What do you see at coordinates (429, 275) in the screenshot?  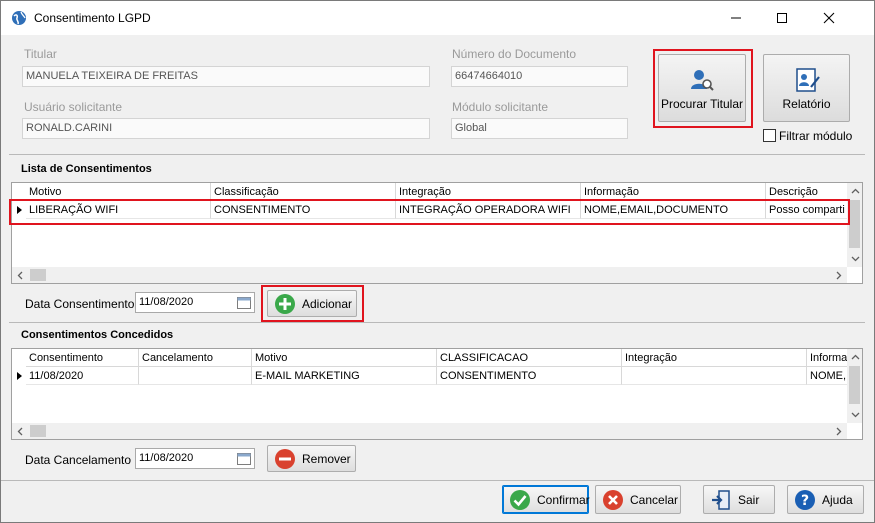 I see `lista-horizontal-scrollbar` at bounding box center [429, 275].